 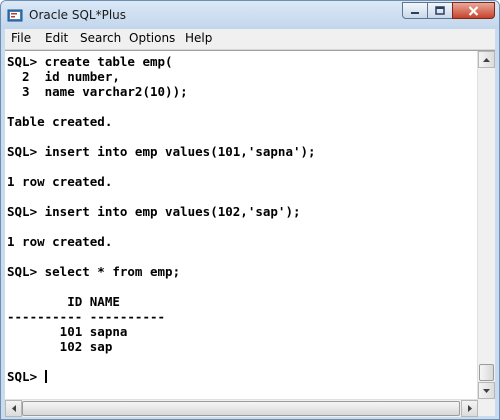 I want to click on minimize-icon, so click(x=415, y=12).